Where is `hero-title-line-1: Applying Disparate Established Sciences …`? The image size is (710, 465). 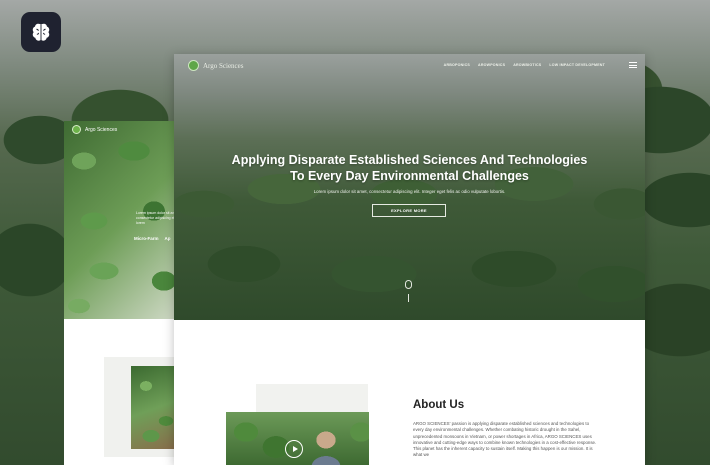
hero-title-line-1: Applying Disparate Established Sciences … is located at coordinates (409, 160).